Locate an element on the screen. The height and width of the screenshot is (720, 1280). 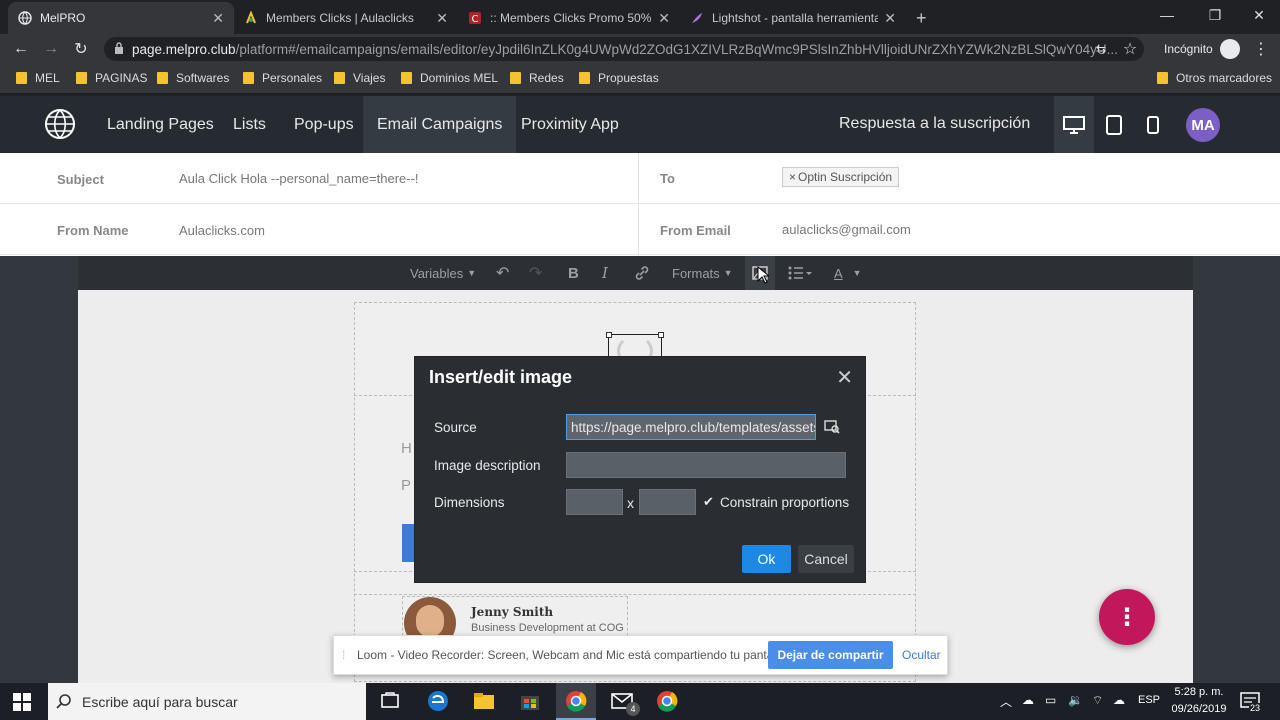
subject-input: Aula Click Hola --personal_name=there--! is located at coordinates (299, 178).